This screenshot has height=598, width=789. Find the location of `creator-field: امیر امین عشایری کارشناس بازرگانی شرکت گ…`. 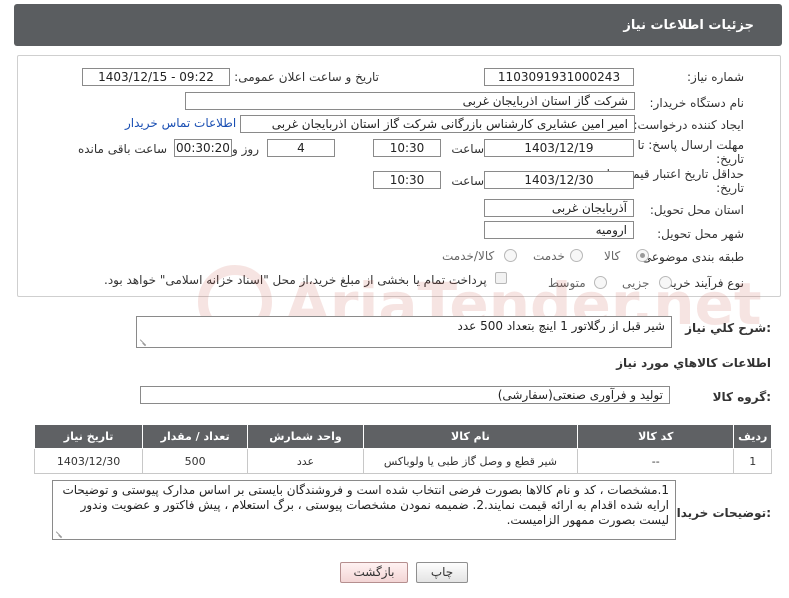

creator-field: امیر امین عشایری کارشناس بازرگانی شرکت گ… is located at coordinates (437, 124).